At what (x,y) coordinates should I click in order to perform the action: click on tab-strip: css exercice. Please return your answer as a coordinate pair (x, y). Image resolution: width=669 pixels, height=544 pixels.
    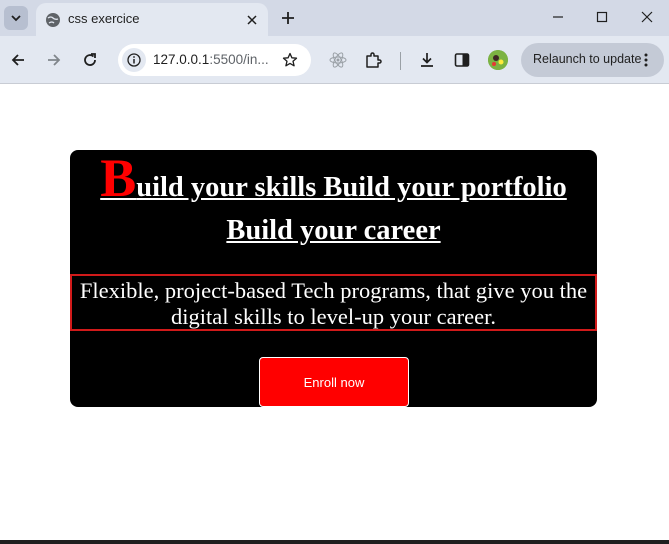
    Looking at the image, I should click on (334, 18).